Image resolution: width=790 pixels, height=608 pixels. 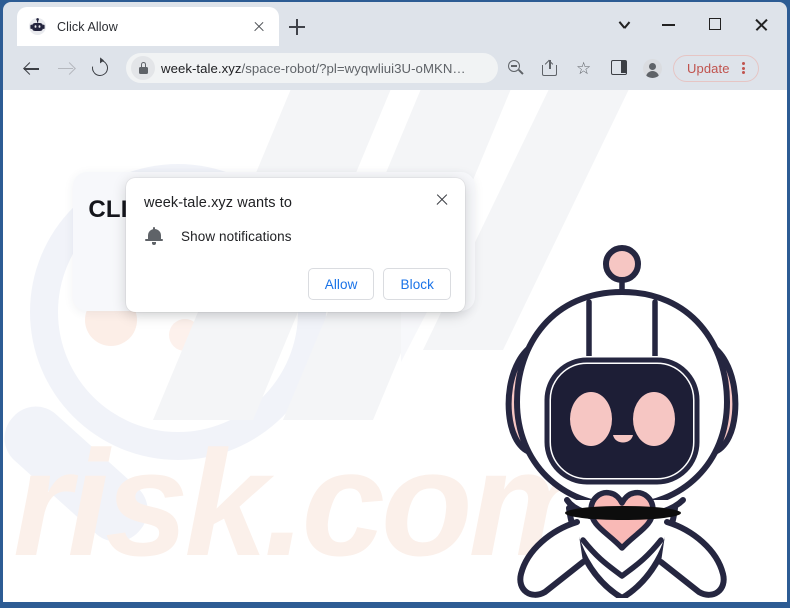 I want to click on permission-dialog-title: week-tale.xyz wants to, so click(x=218, y=203).